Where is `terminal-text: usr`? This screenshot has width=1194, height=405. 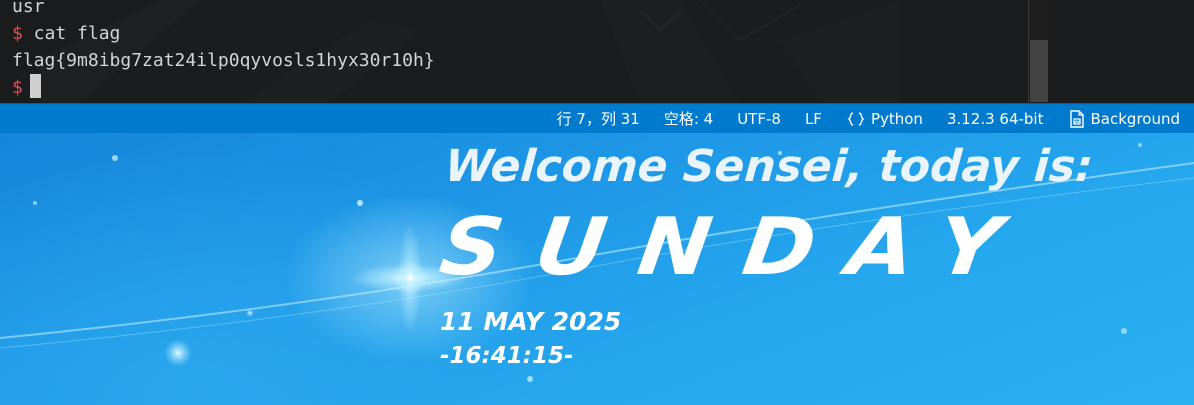
terminal-text: usr is located at coordinates (28, 8).